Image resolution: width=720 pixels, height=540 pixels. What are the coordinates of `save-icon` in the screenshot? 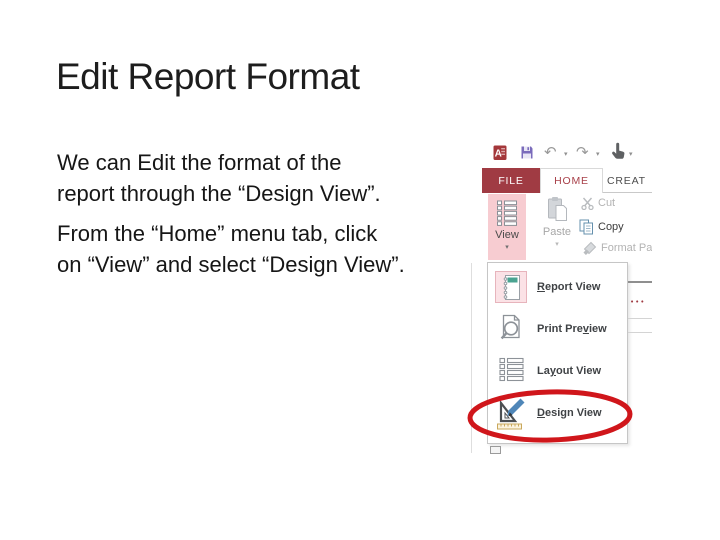 It's located at (527, 155).